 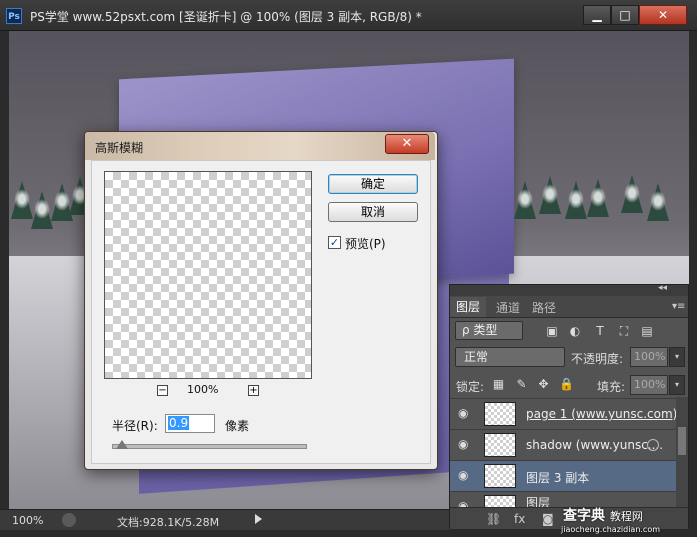 I want to click on fill-dropdown-icon: ▾, so click(x=677, y=385).